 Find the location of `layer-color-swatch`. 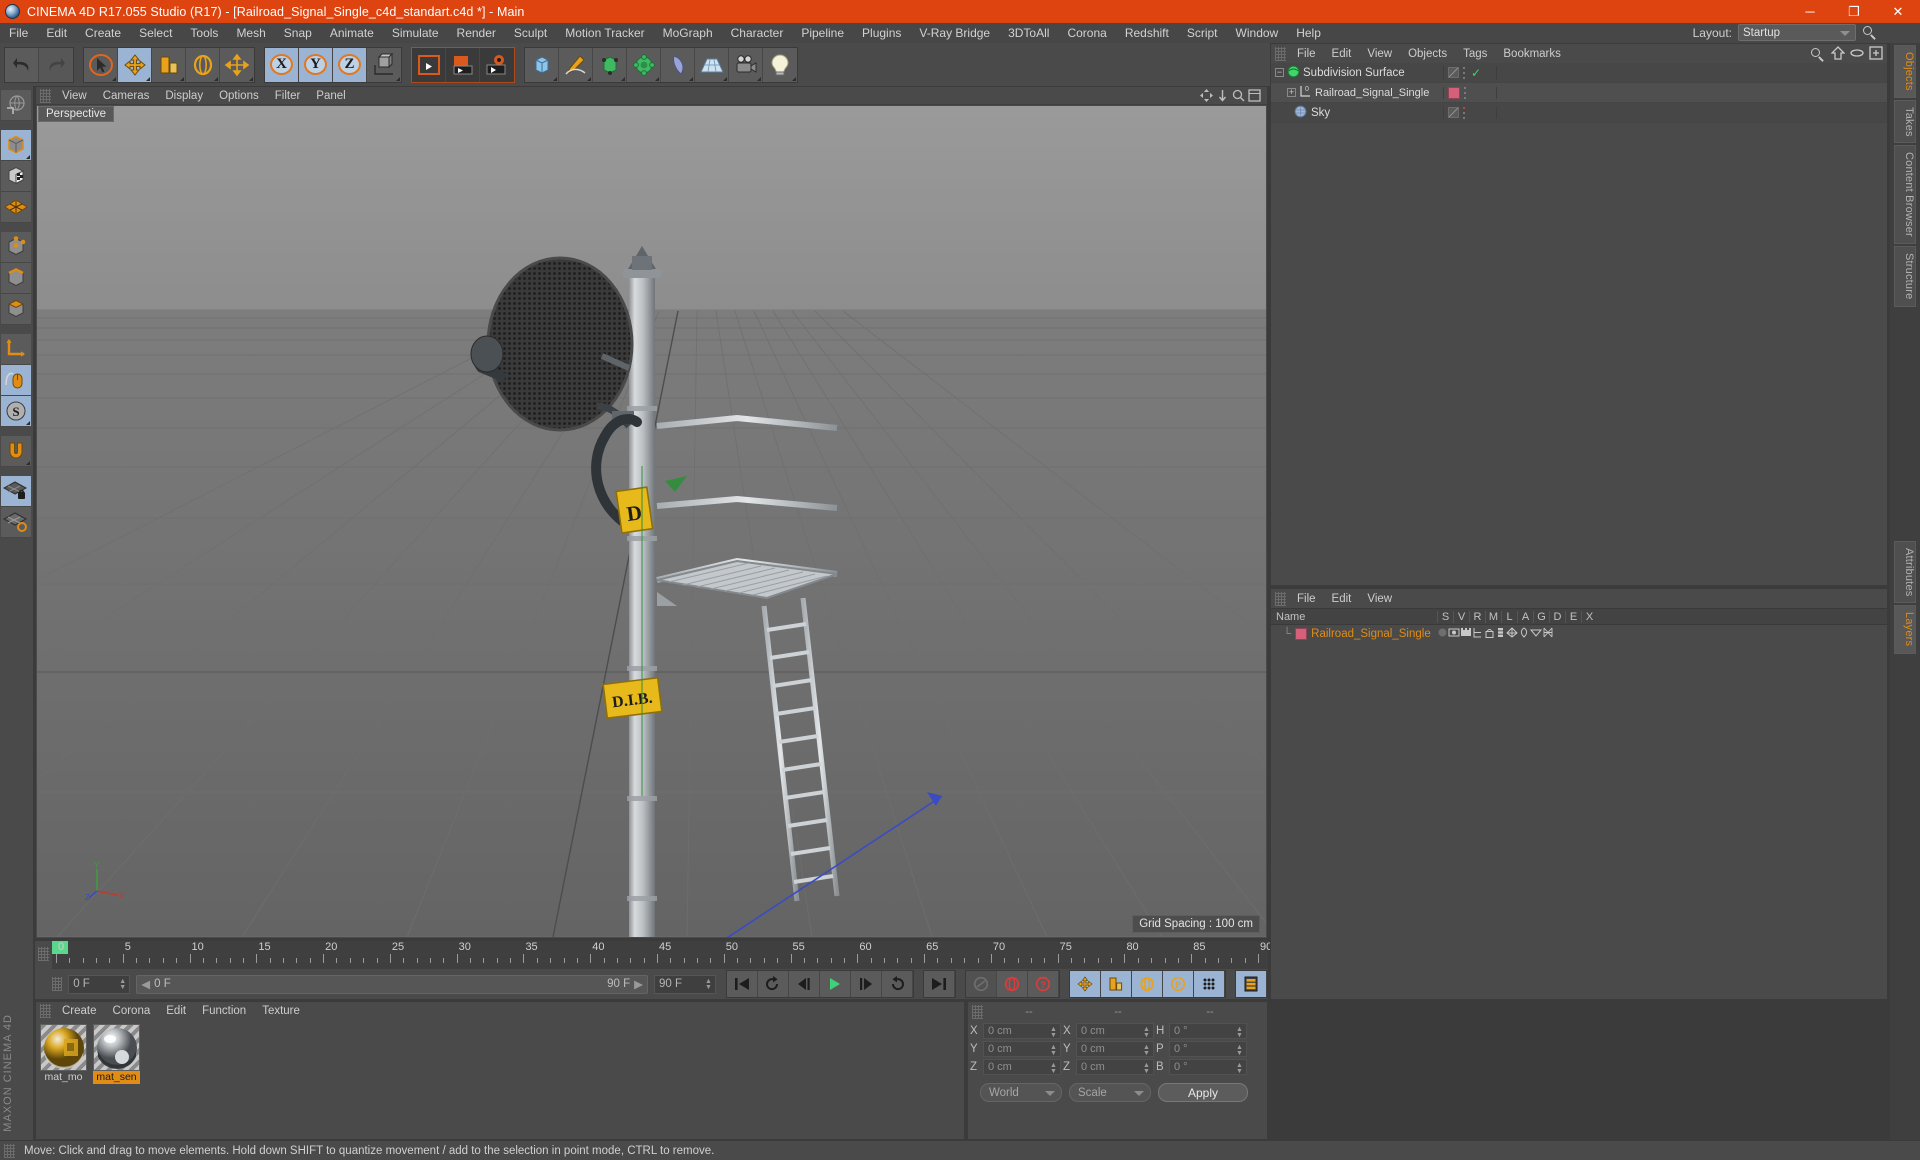

layer-color-swatch is located at coordinates (1301, 634).